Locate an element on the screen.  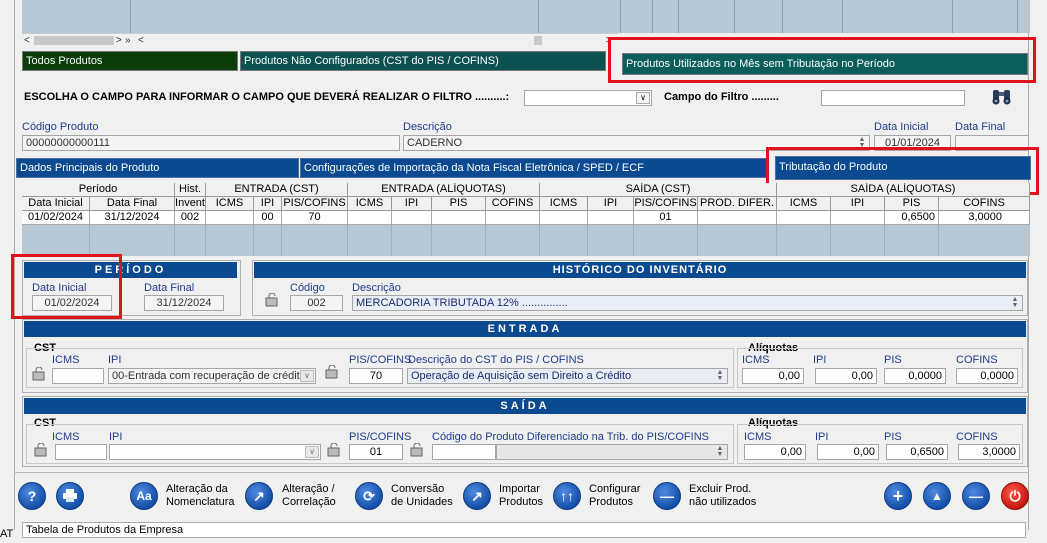
entrada-pis-field: 70 is located at coordinates (376, 376).